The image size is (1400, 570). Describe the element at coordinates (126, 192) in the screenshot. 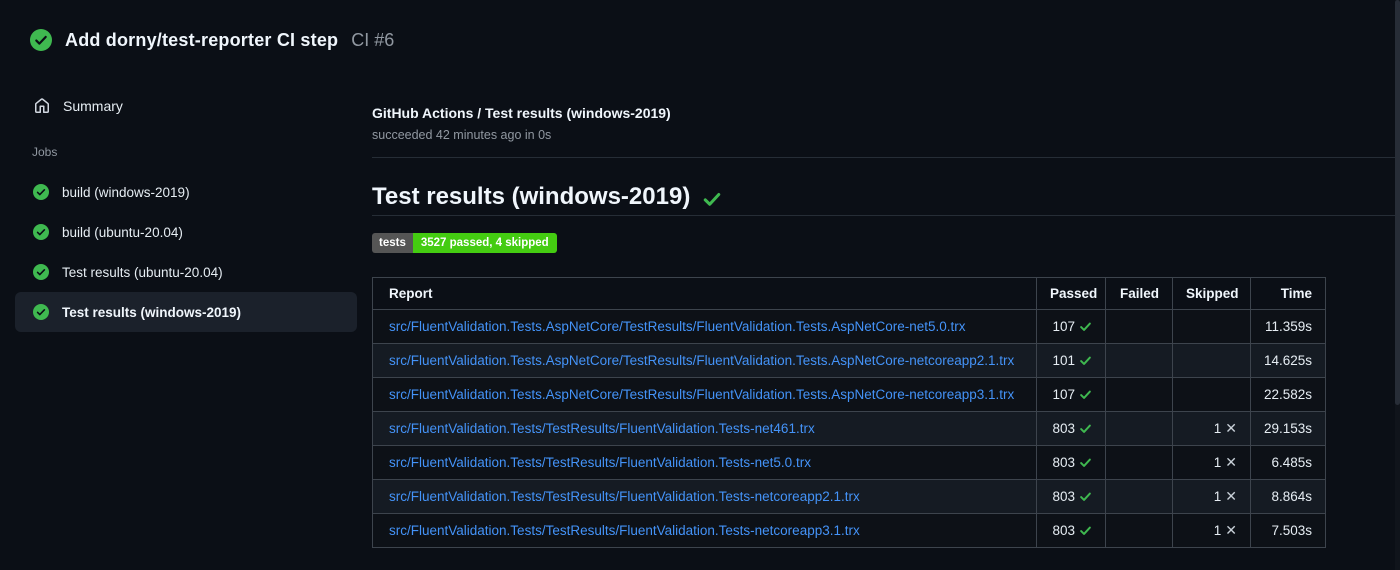

I see `job-label: build (windows-2019)` at that location.